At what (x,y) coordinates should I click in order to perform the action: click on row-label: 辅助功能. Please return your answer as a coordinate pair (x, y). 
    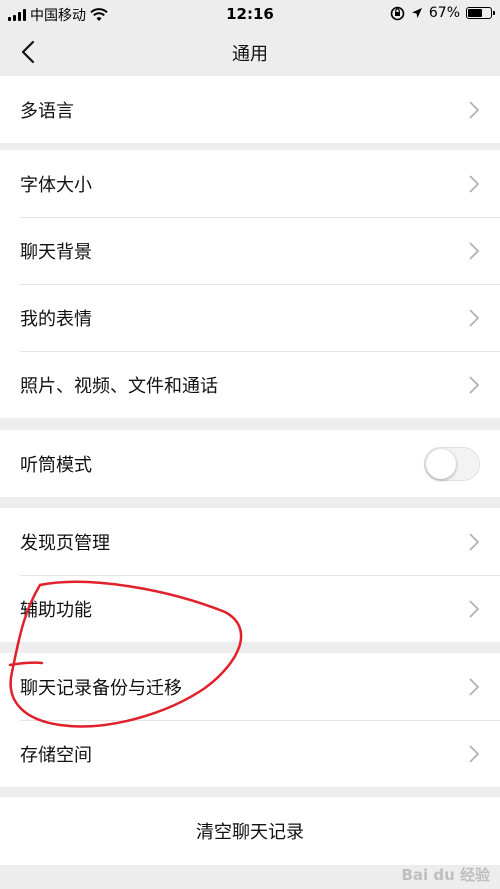
    Looking at the image, I should click on (56, 610).